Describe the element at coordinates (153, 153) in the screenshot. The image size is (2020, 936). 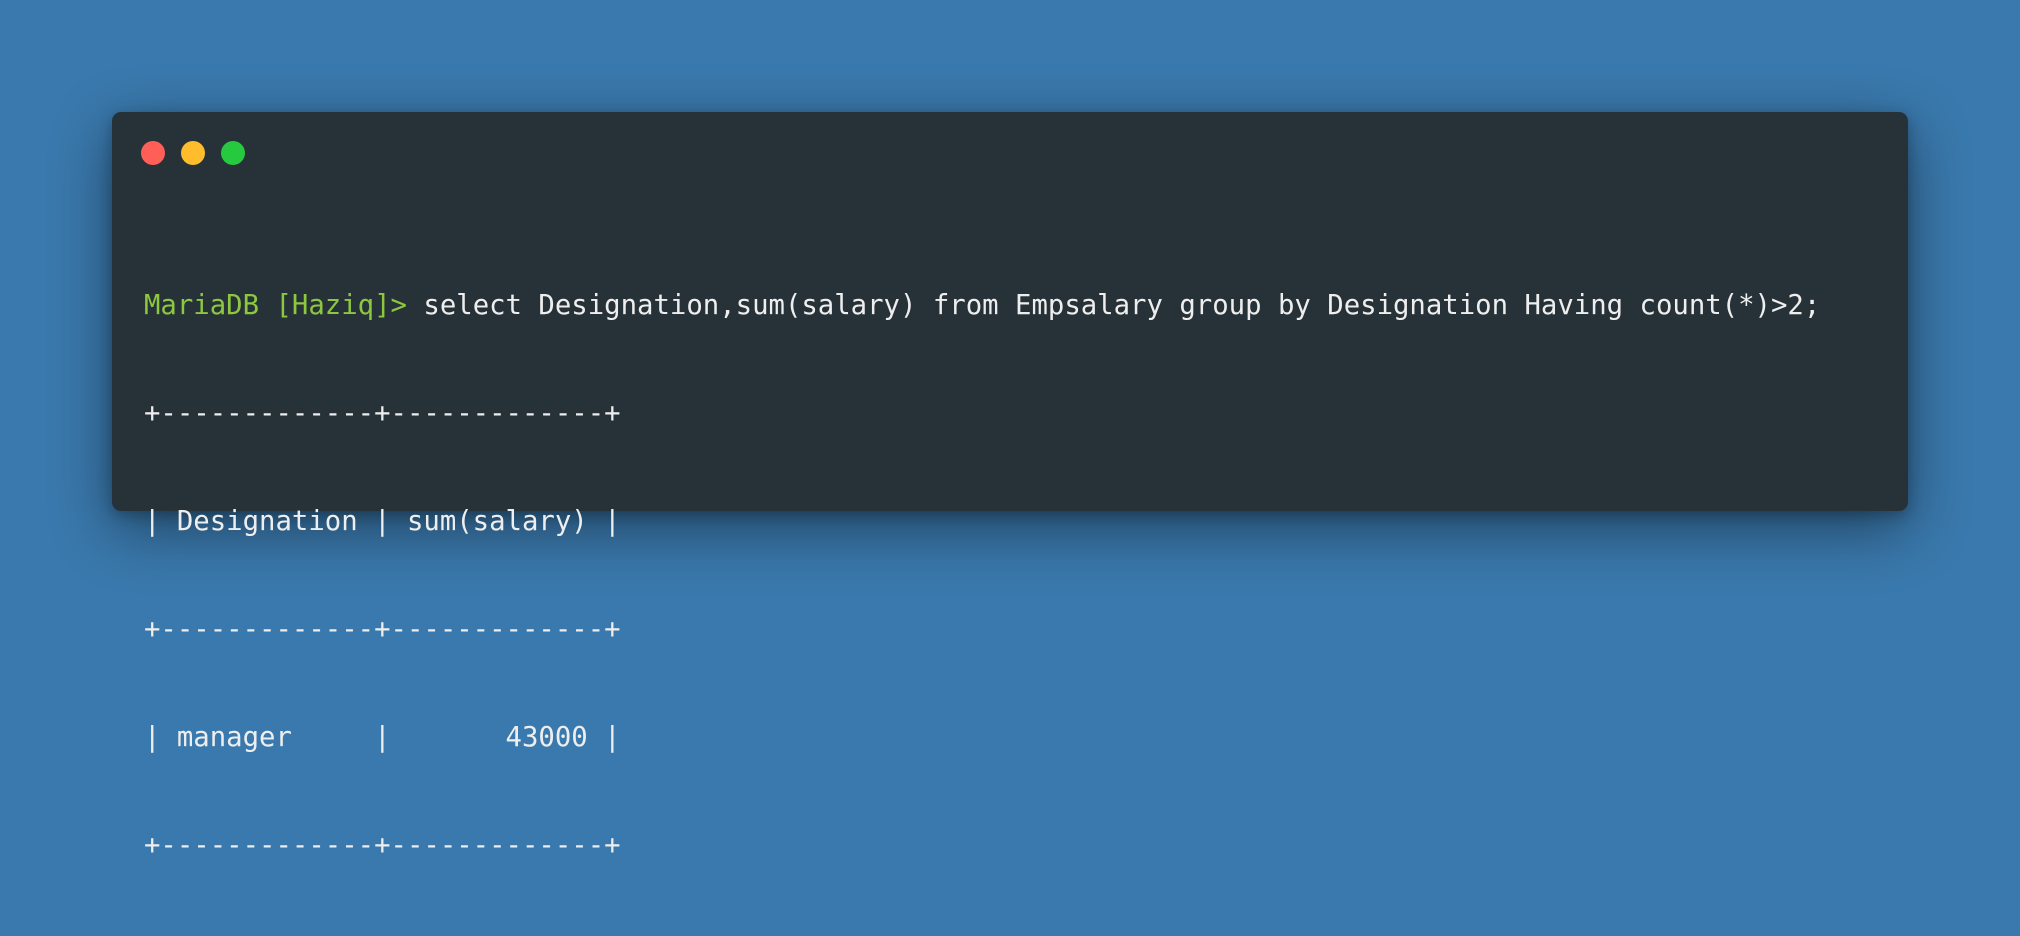
I see `close-window-button` at that location.